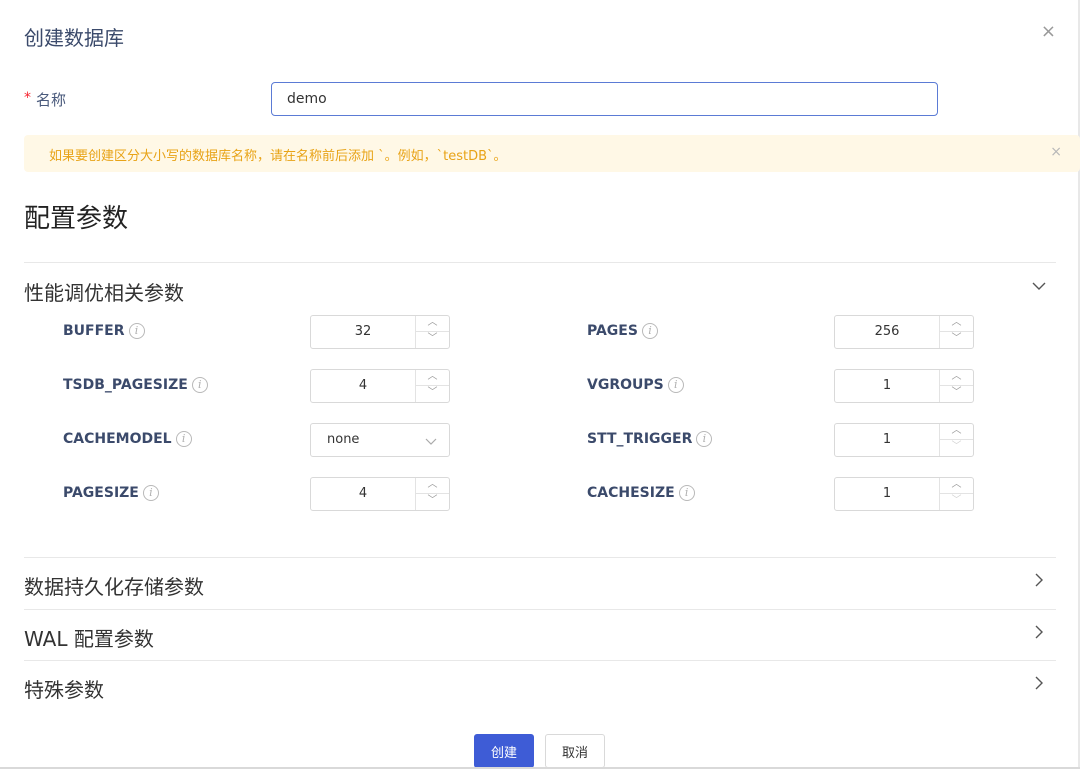  What do you see at coordinates (631, 493) in the screenshot?
I see `param-label-text: CACHESIZE` at bounding box center [631, 493].